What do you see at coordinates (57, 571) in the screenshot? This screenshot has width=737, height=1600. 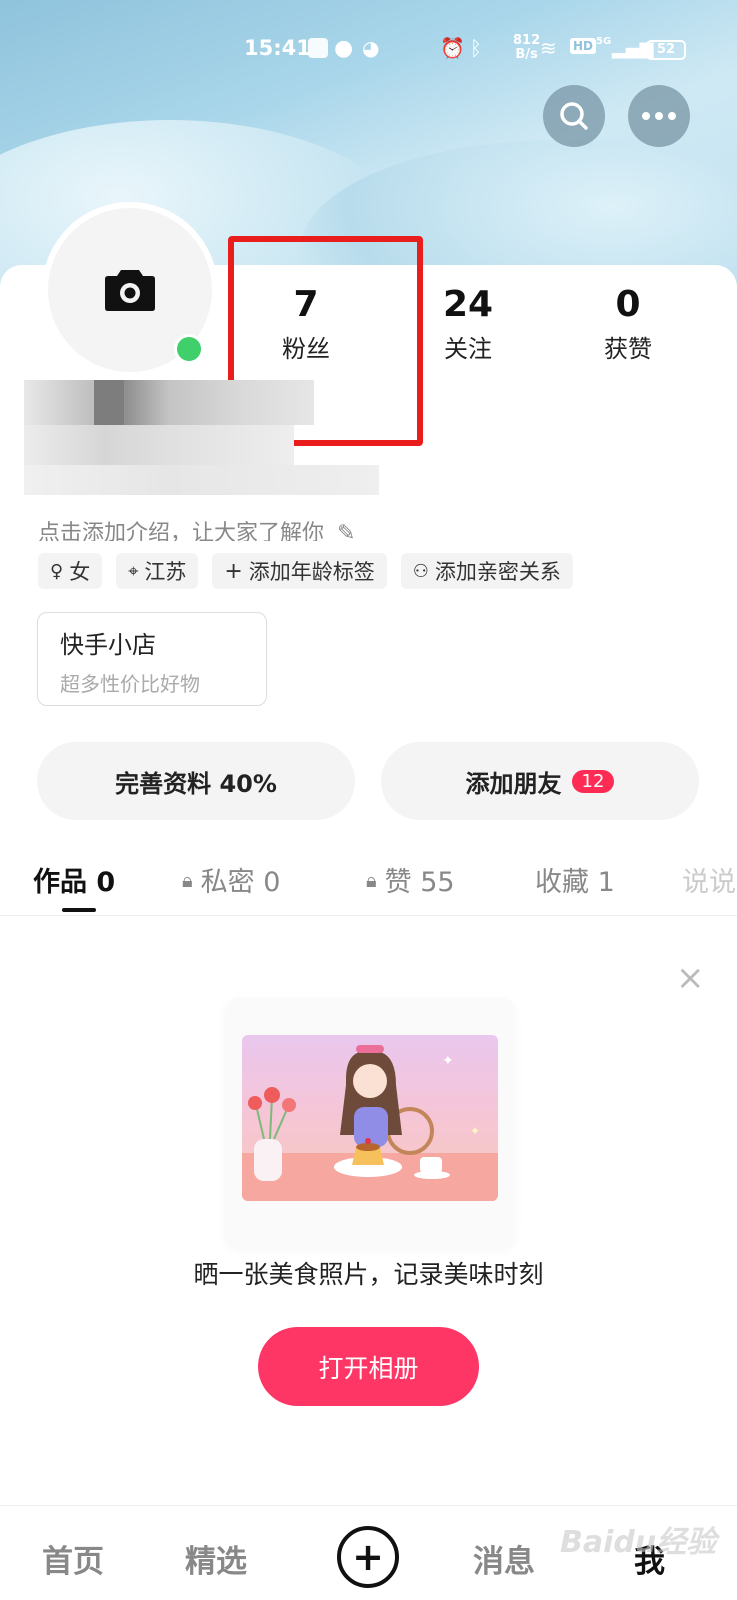 I see `gender-icon: ♀` at bounding box center [57, 571].